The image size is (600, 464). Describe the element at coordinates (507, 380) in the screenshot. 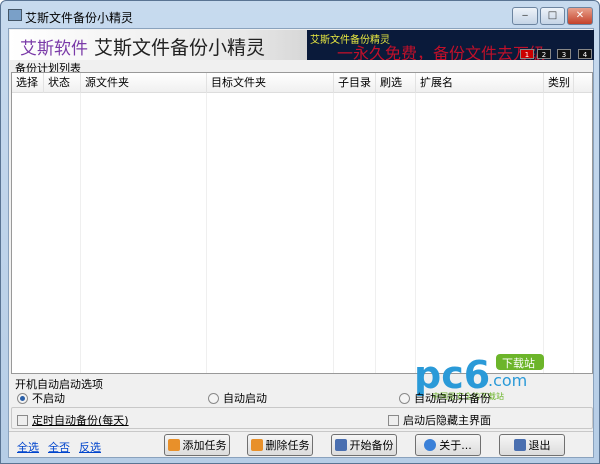

I see `svg-text: .com` at that location.